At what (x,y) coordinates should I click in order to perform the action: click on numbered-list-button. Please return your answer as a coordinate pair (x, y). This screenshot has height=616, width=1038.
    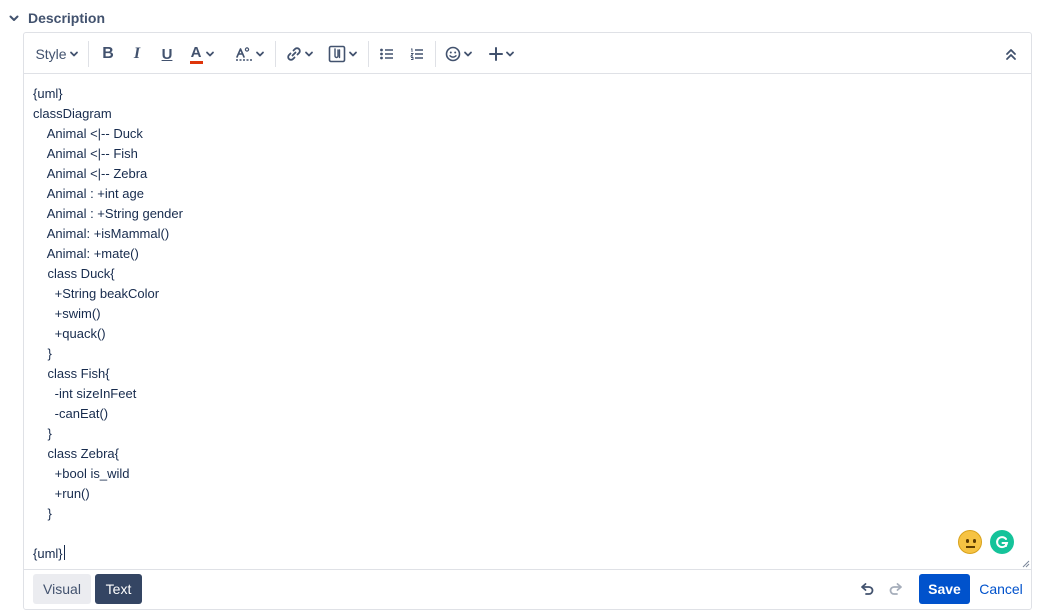
    Looking at the image, I should click on (417, 54).